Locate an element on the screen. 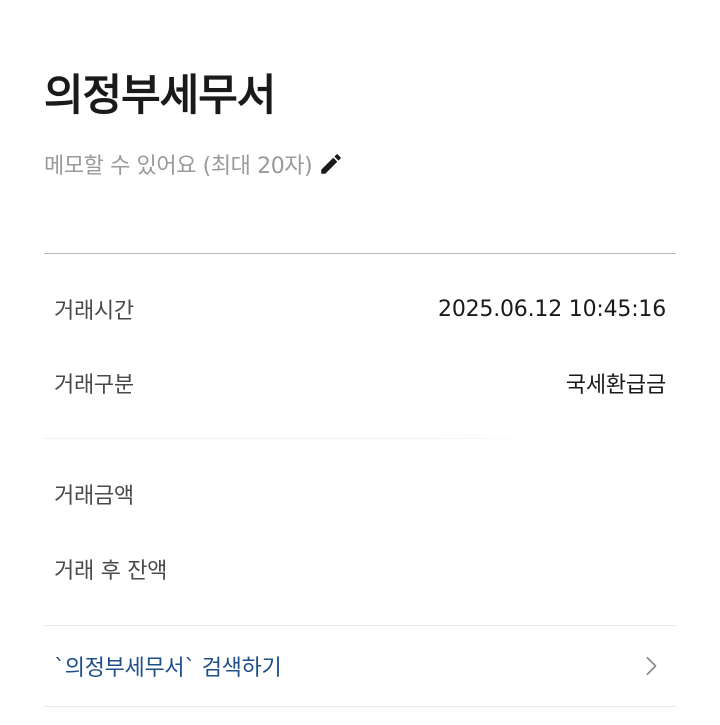 The height and width of the screenshot is (725, 720). detail-row-balance: 거래 후 잔액 is located at coordinates (360, 569).